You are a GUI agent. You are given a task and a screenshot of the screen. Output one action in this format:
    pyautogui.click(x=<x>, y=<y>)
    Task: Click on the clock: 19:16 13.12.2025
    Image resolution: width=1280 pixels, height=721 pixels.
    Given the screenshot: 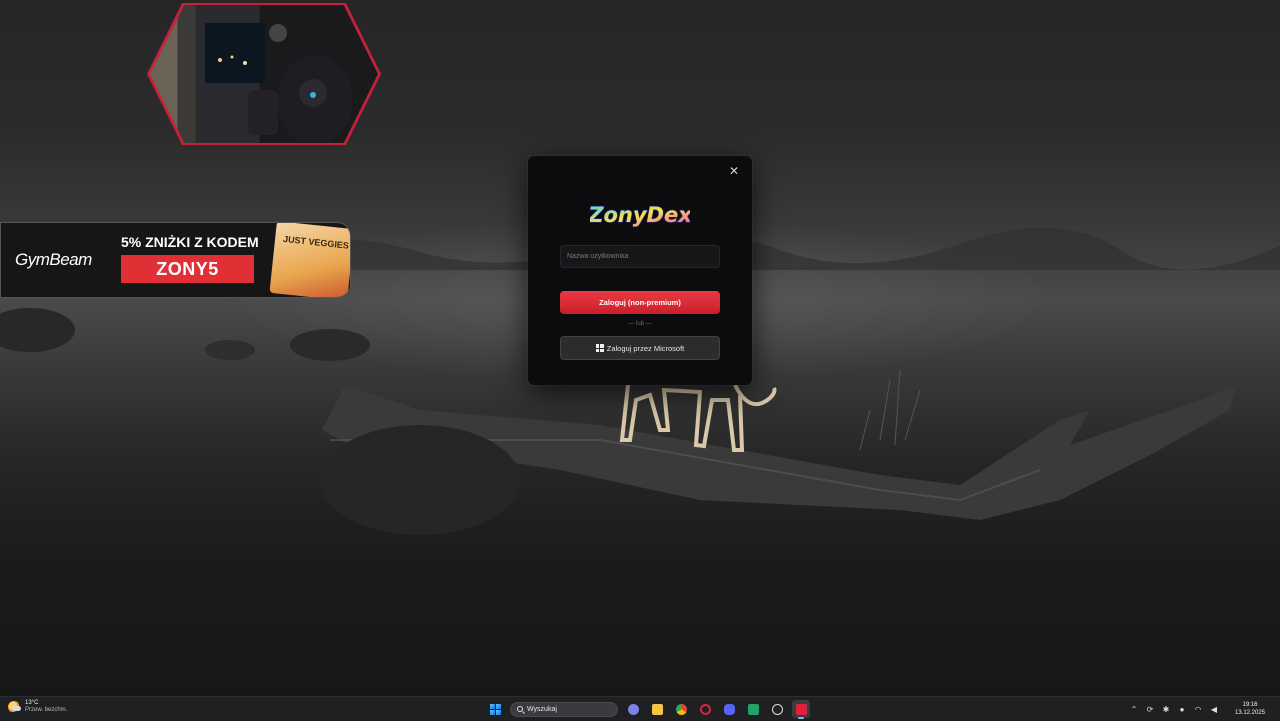 What is the action you would take?
    pyautogui.click(x=1250, y=709)
    